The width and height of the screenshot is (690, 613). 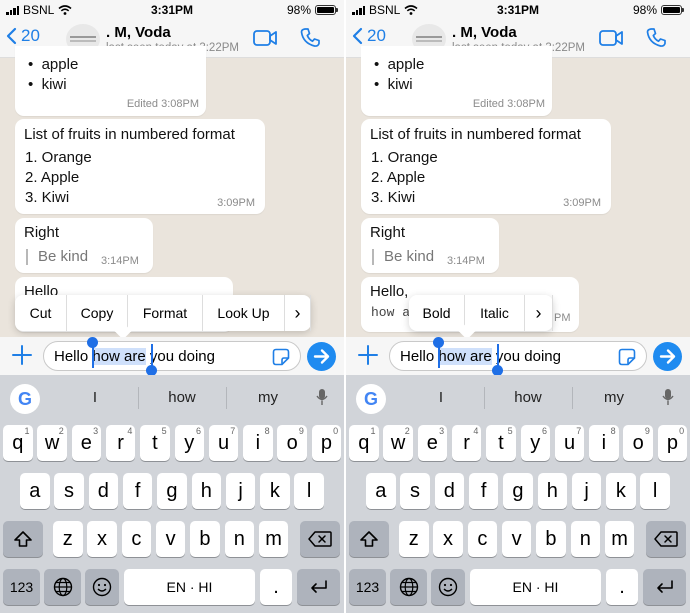 What do you see at coordinates (137, 491) in the screenshot?
I see `key-f: f` at bounding box center [137, 491].